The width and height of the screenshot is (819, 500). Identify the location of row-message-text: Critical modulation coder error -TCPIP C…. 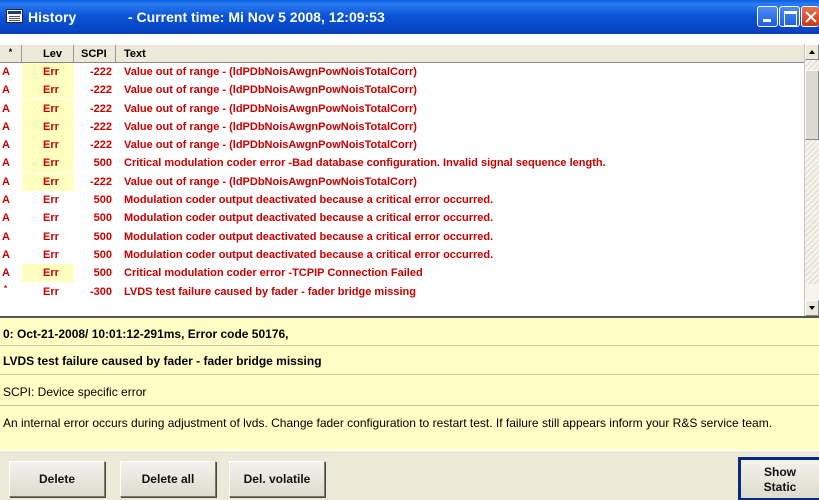
(273, 273).